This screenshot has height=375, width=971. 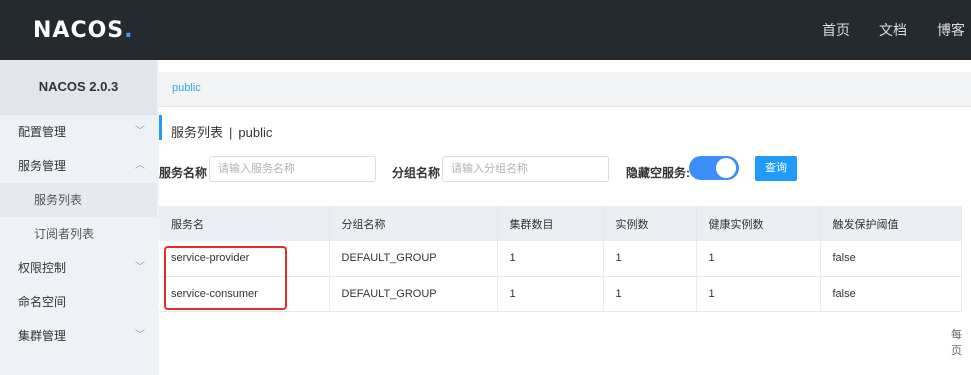 I want to click on sidebar-item-label: 配置管理, so click(x=42, y=132).